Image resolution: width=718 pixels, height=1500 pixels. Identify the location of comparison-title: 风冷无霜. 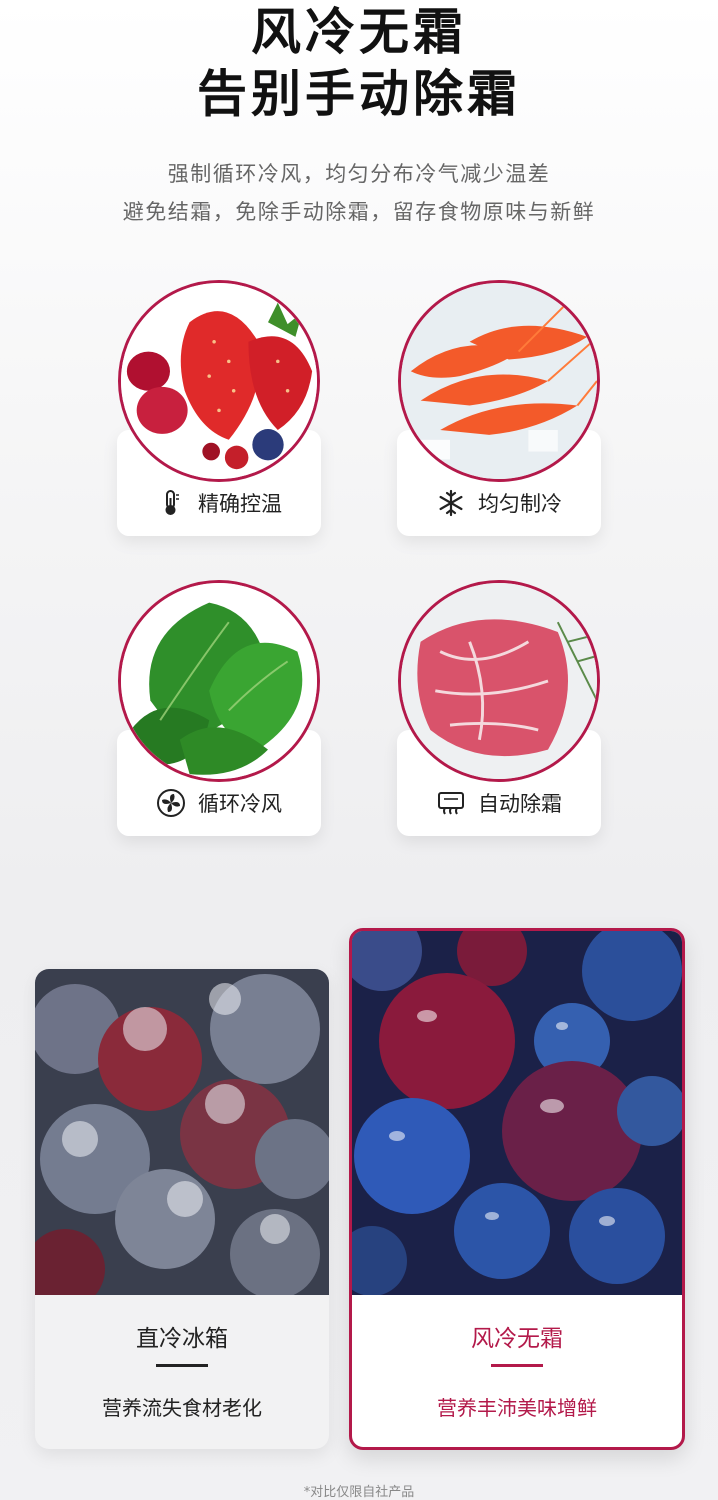
(517, 1339).